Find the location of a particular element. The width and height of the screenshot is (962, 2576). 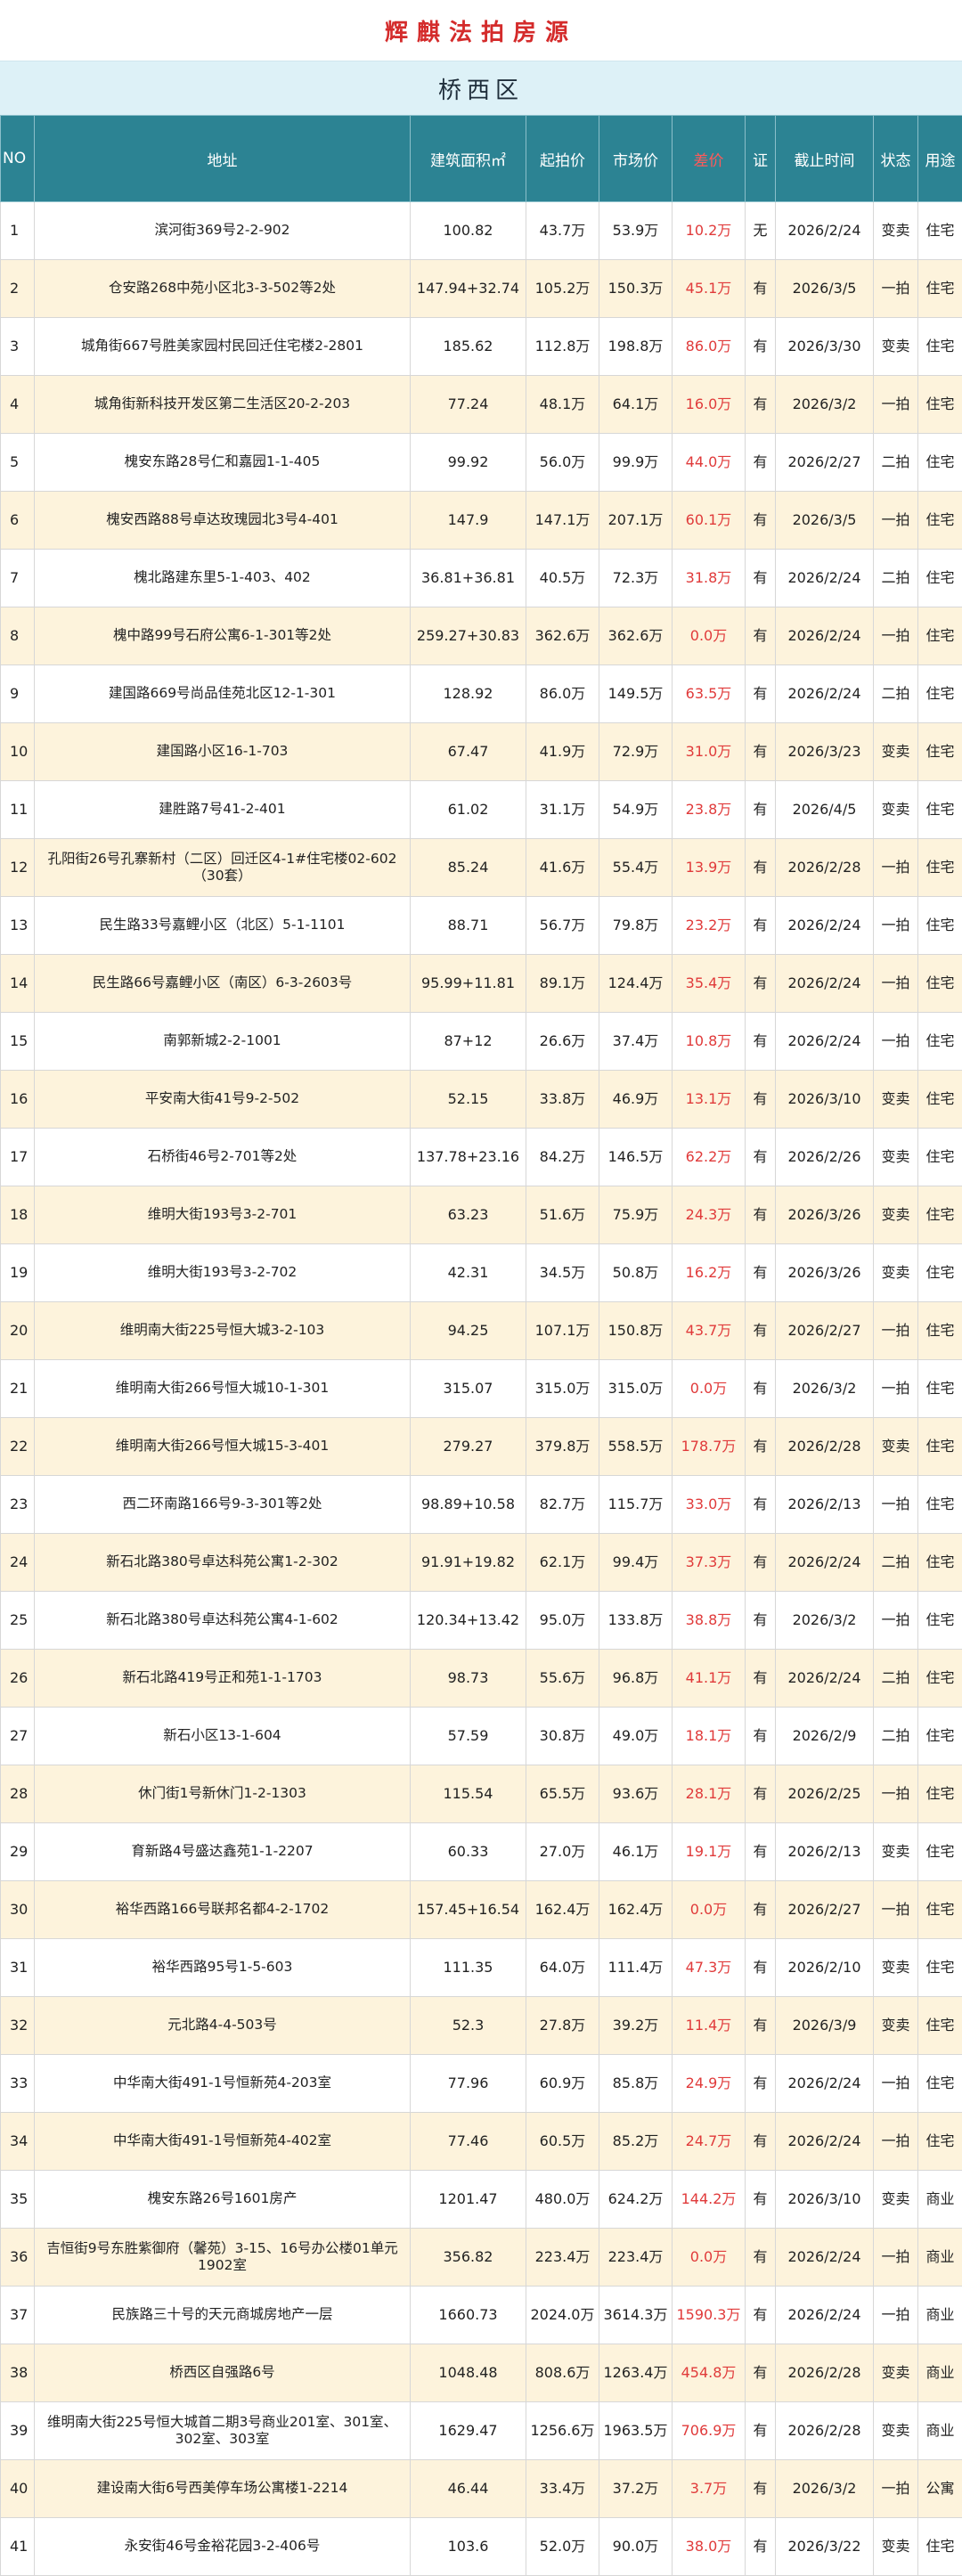

table-header-row: NO地址建筑面积㎡起拍价市场价差价证截止时间状态用途 is located at coordinates (481, 159).